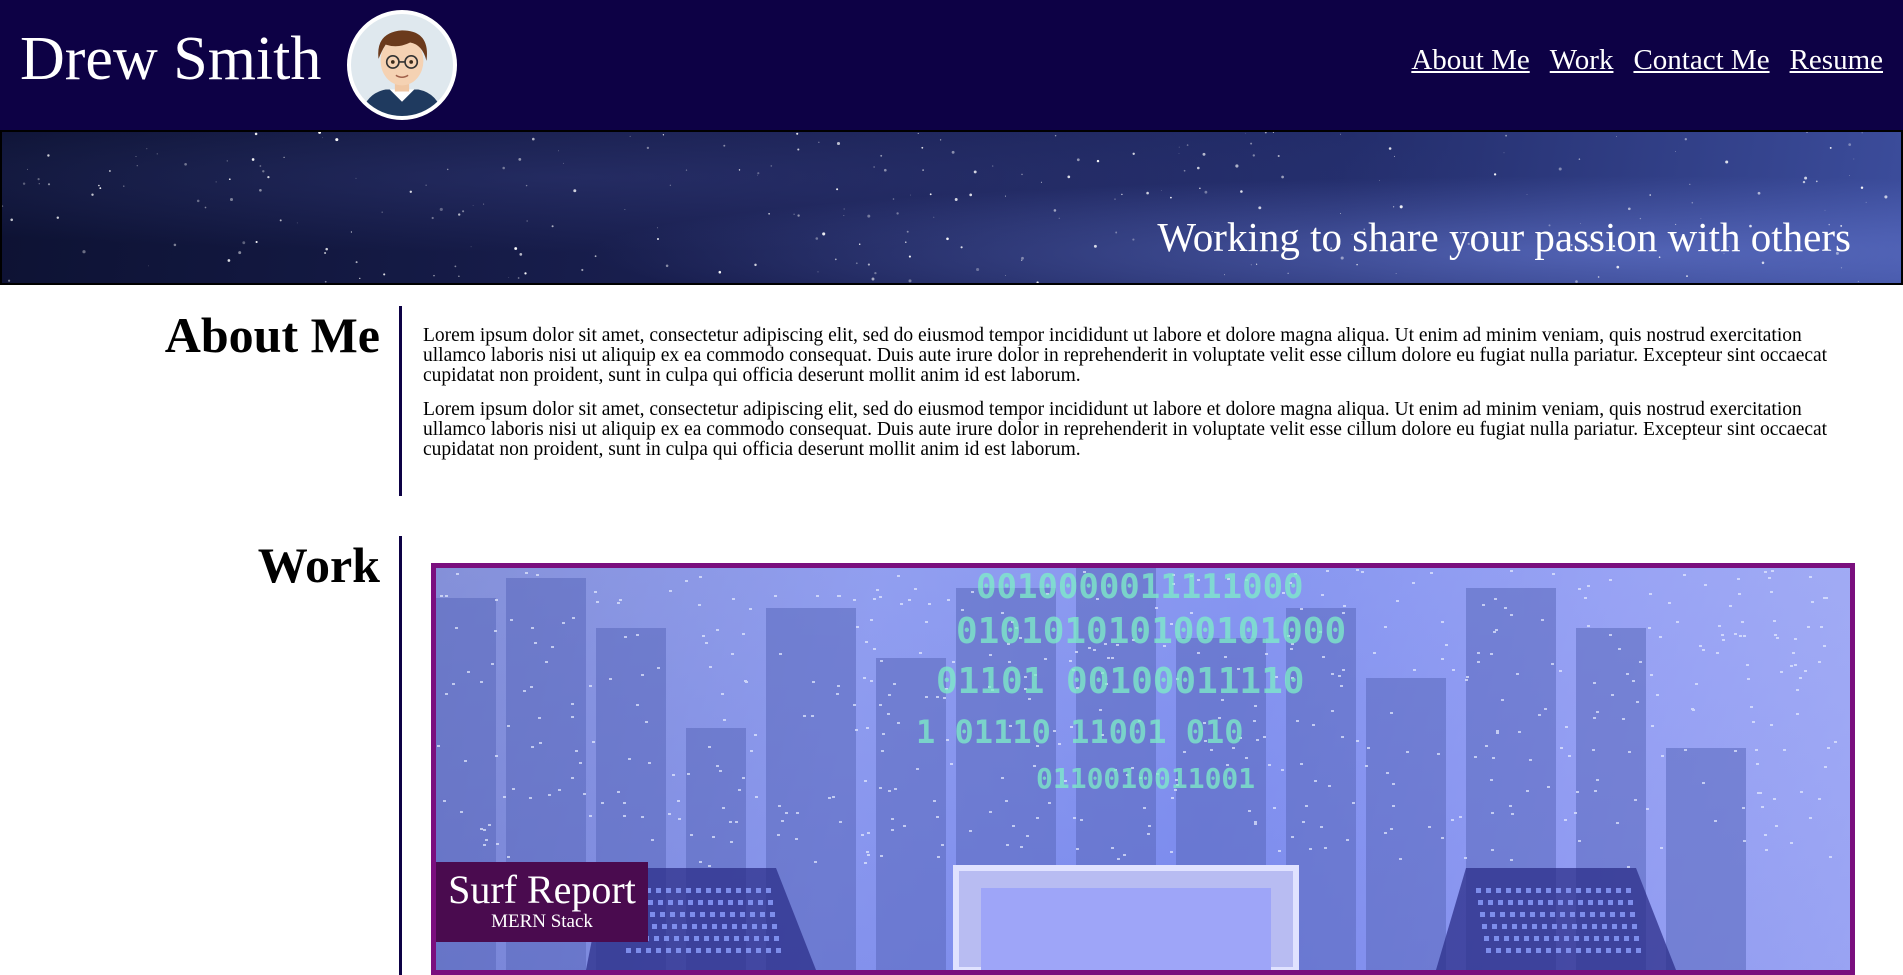 This screenshot has width=1903, height=975. What do you see at coordinates (1582, 60) in the screenshot?
I see `nav-work-link: Work` at bounding box center [1582, 60].